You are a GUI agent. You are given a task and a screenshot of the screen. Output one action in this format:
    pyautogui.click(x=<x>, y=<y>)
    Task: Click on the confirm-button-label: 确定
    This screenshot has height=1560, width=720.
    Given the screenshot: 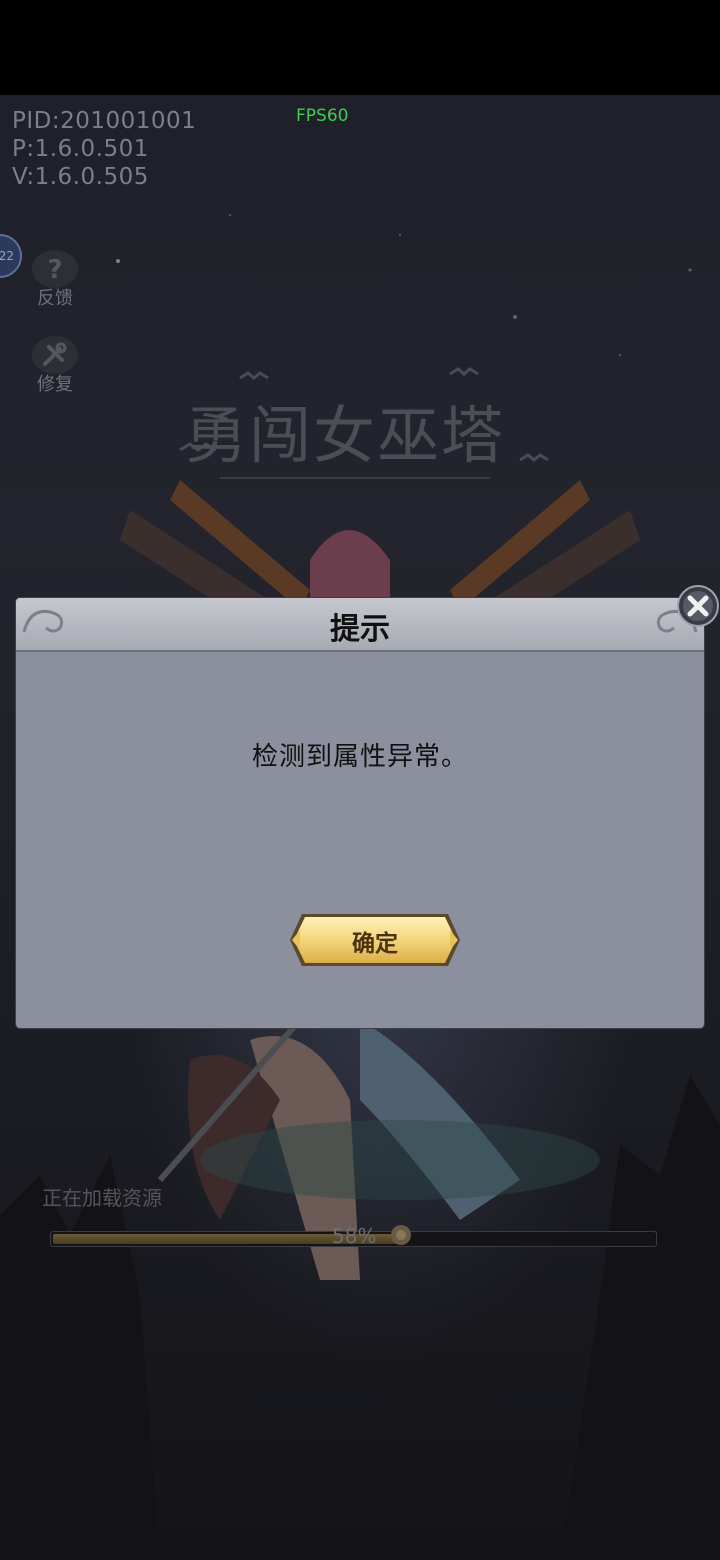 What is the action you would take?
    pyautogui.click(x=375, y=944)
    